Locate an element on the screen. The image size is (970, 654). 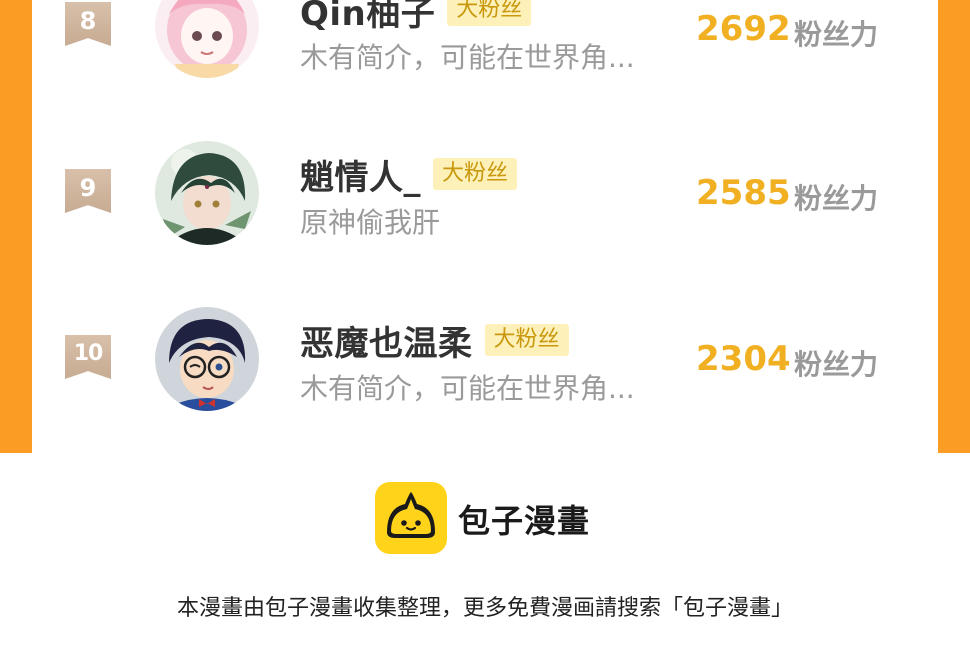
pink-hair-girl-avatar-icon is located at coordinates (207, 39).